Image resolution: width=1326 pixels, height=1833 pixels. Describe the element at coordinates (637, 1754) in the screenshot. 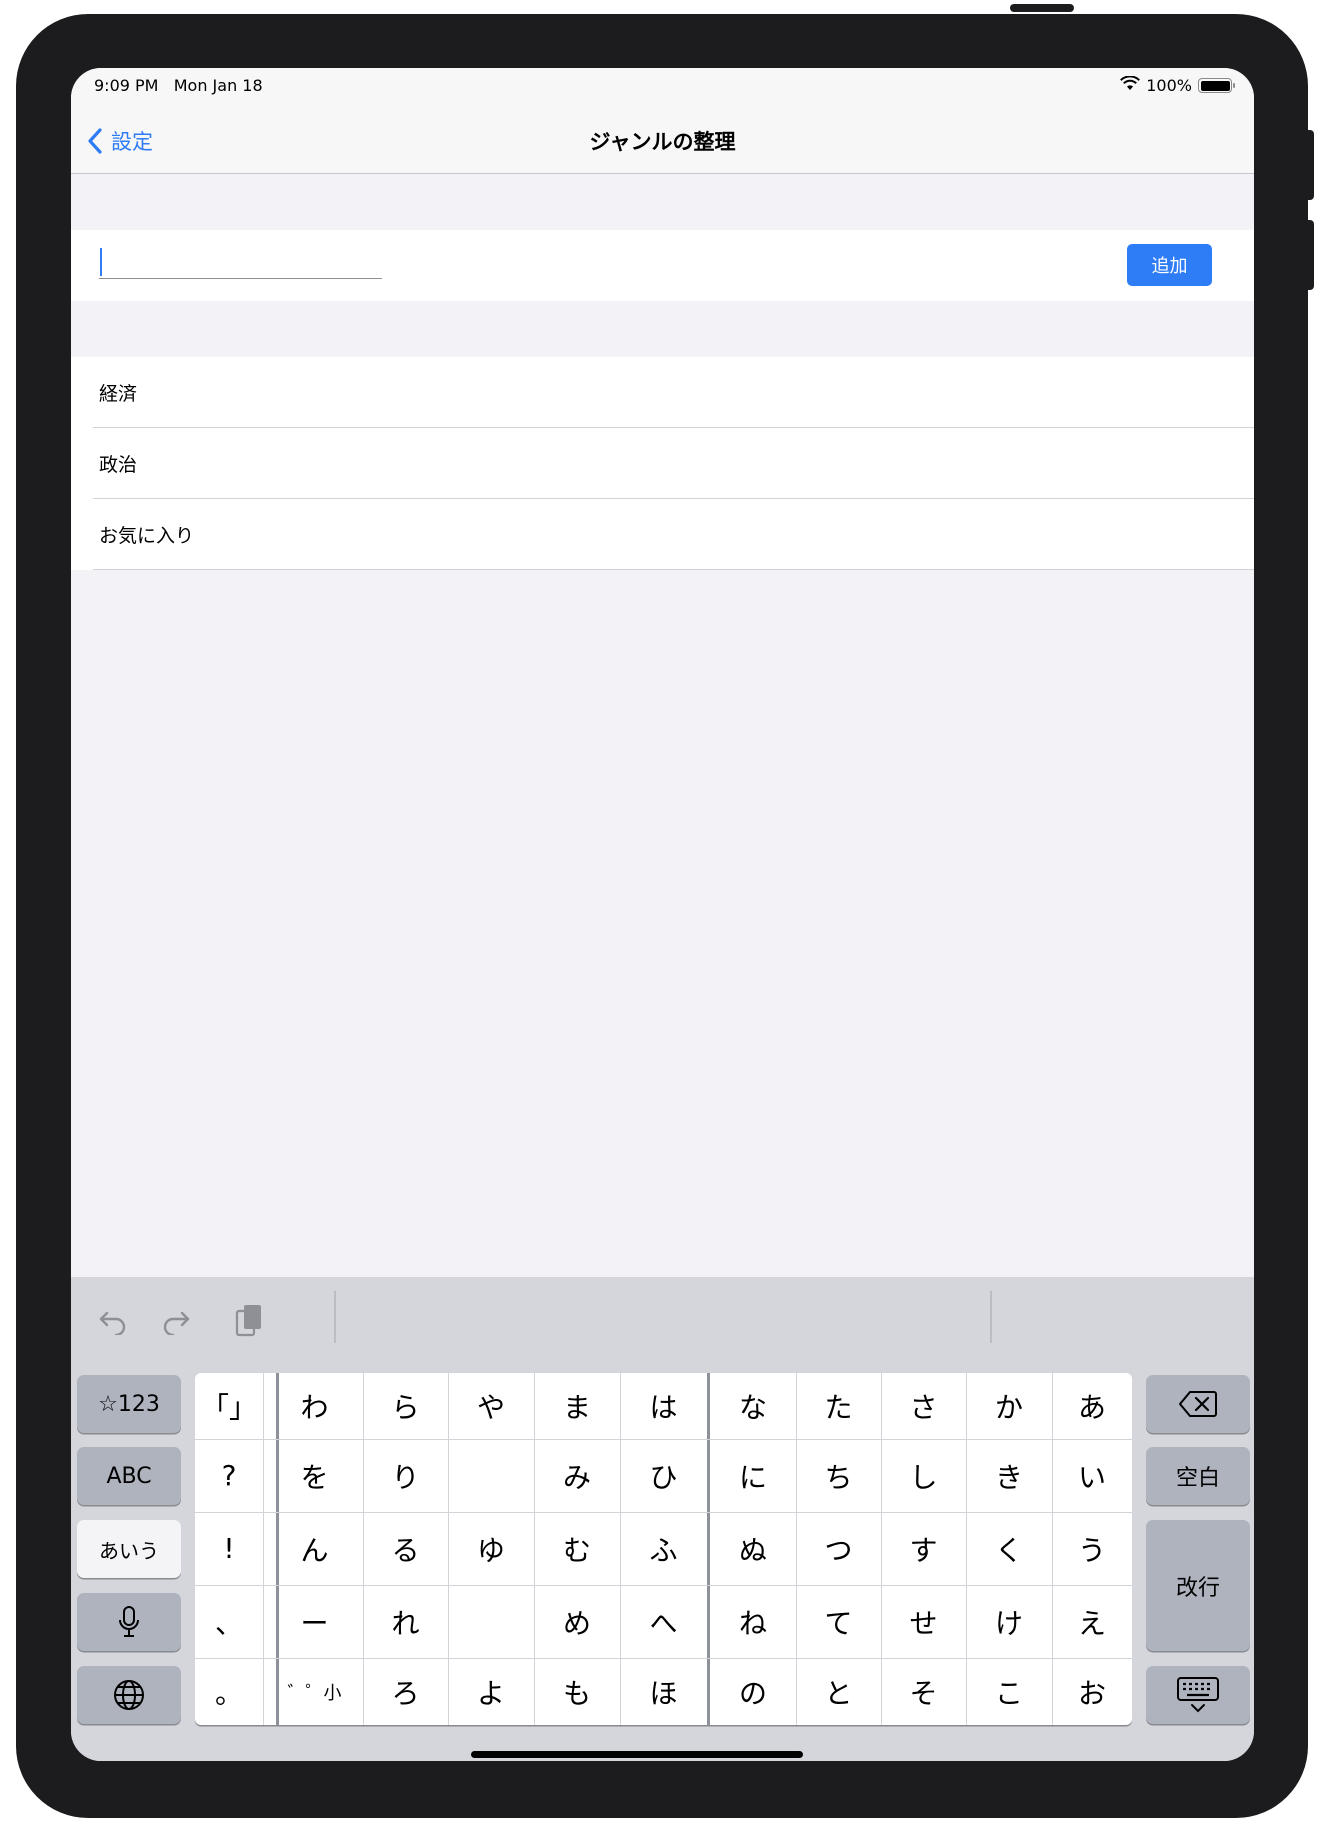

I see `home-indicator` at that location.